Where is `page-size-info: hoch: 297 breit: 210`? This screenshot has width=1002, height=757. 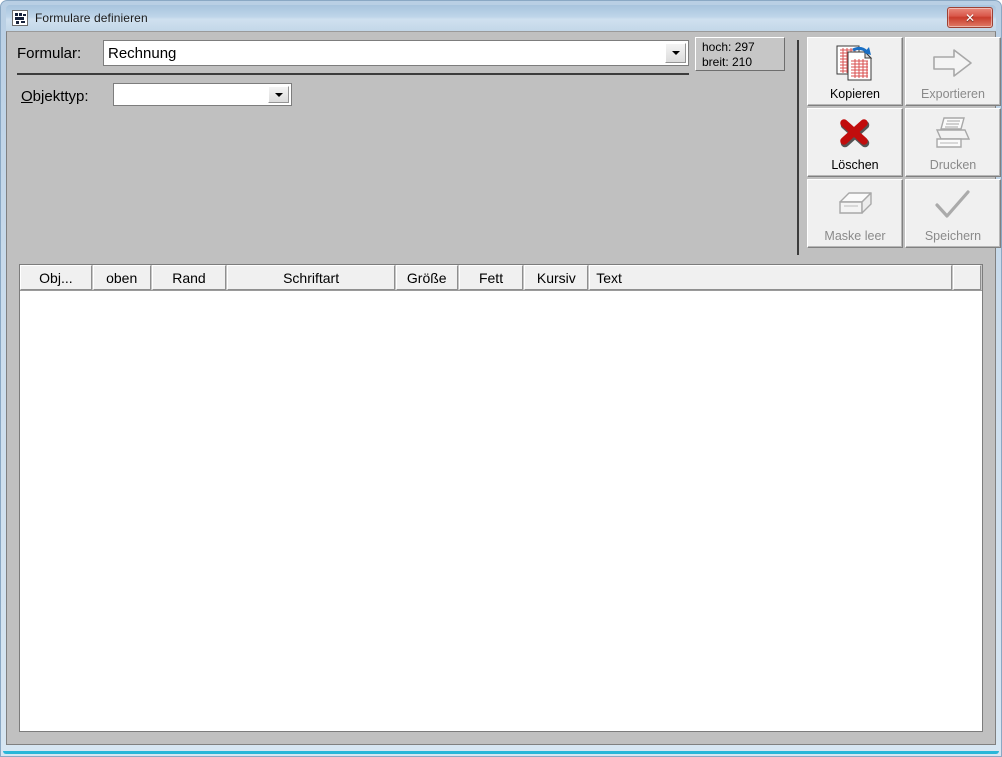 page-size-info: hoch: 297 breit: 210 is located at coordinates (740, 54).